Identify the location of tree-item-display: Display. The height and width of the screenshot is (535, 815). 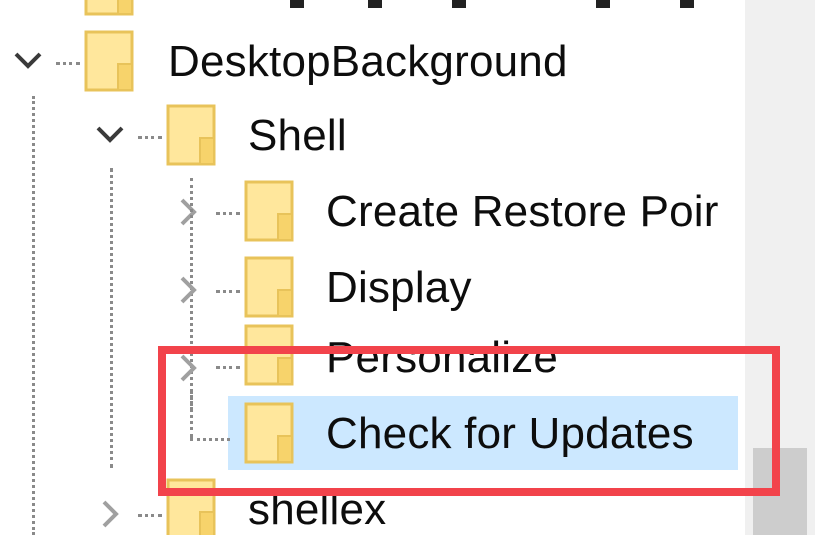
(399, 288).